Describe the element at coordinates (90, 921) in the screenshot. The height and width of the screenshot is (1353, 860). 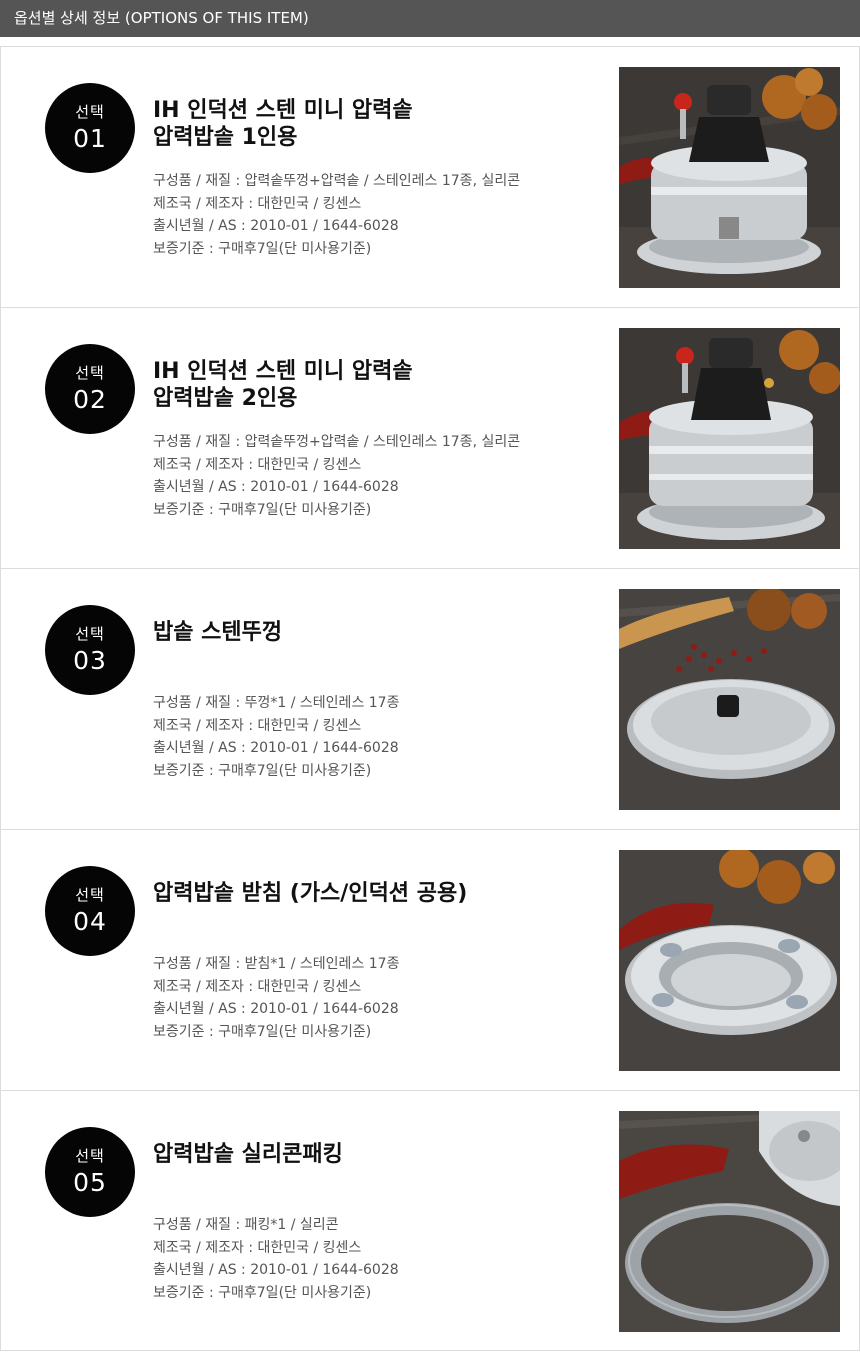
I see `badge-number: 04` at that location.